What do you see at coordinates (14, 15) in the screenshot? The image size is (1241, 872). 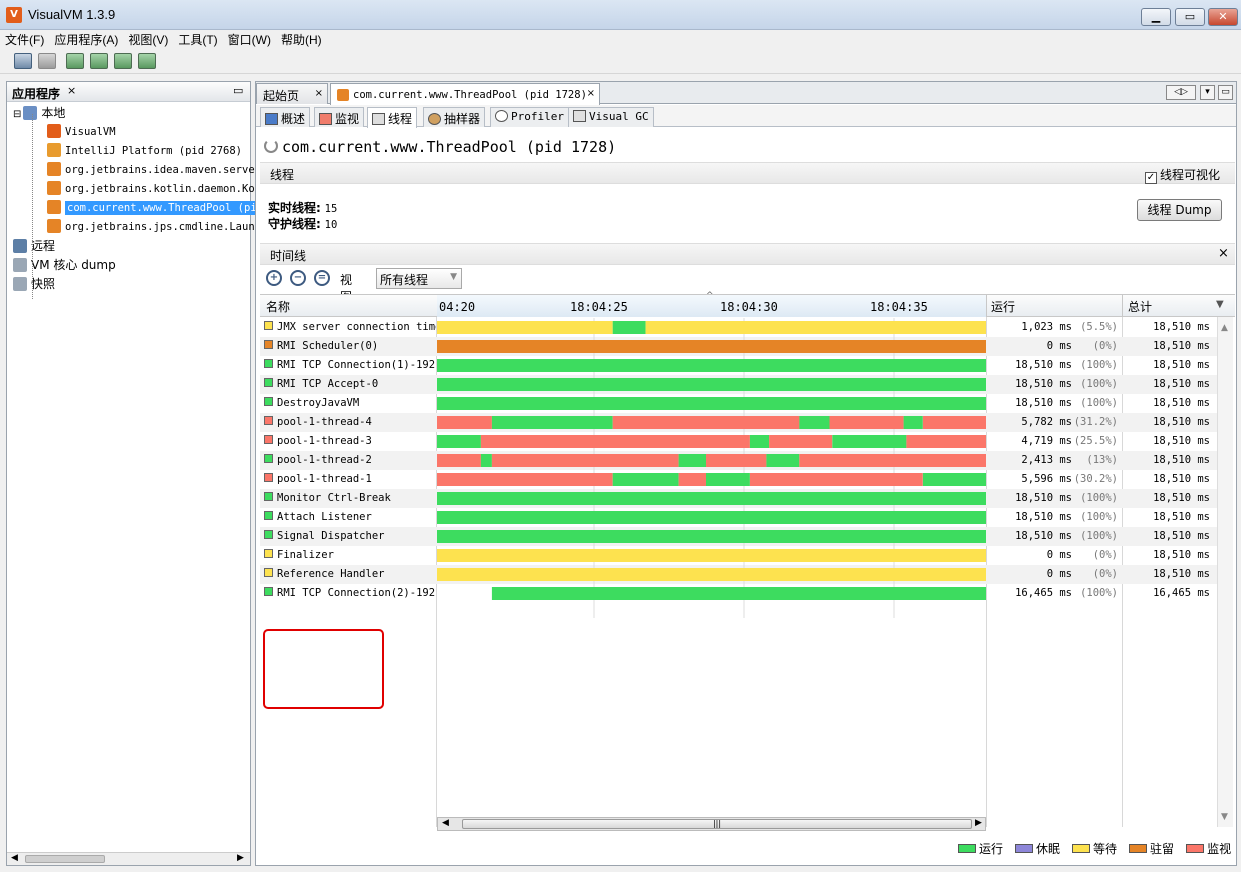 I see `visualvm-app-icon: V` at bounding box center [14, 15].